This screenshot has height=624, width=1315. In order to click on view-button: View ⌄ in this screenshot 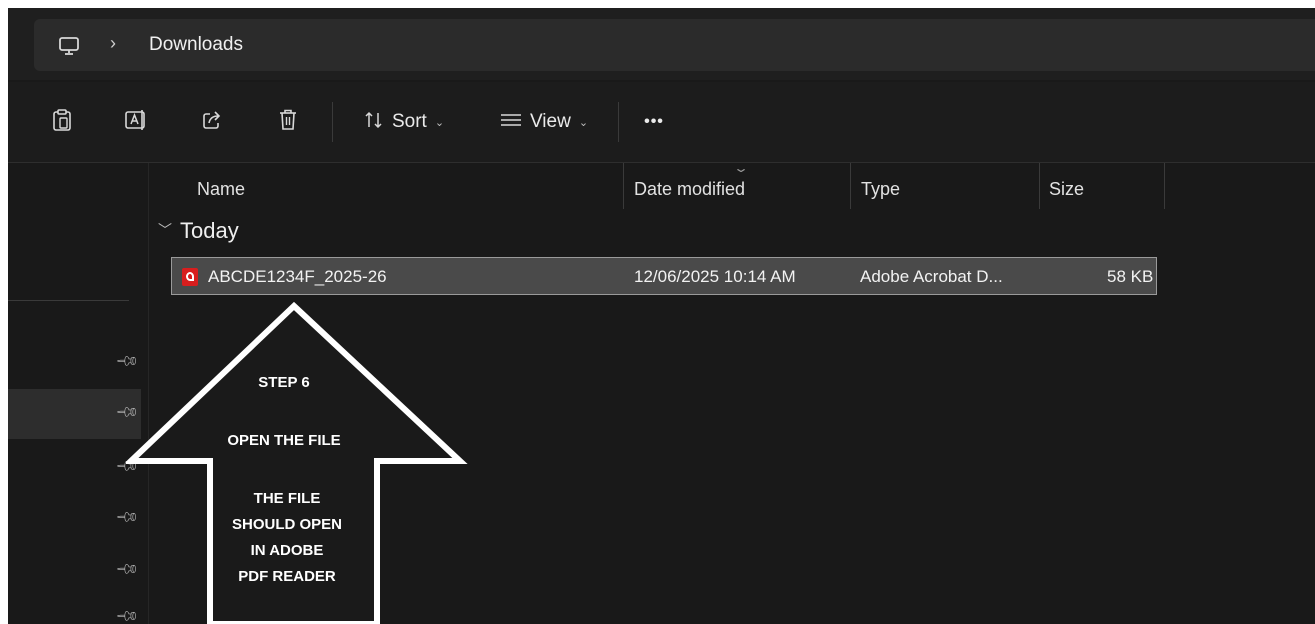, I will do `click(544, 122)`.